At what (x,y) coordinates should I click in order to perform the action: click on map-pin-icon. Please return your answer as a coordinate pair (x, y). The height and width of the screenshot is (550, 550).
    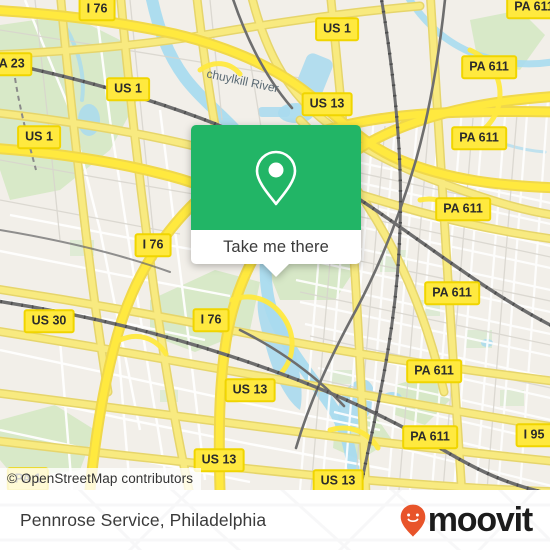
    Looking at the image, I should click on (276, 177).